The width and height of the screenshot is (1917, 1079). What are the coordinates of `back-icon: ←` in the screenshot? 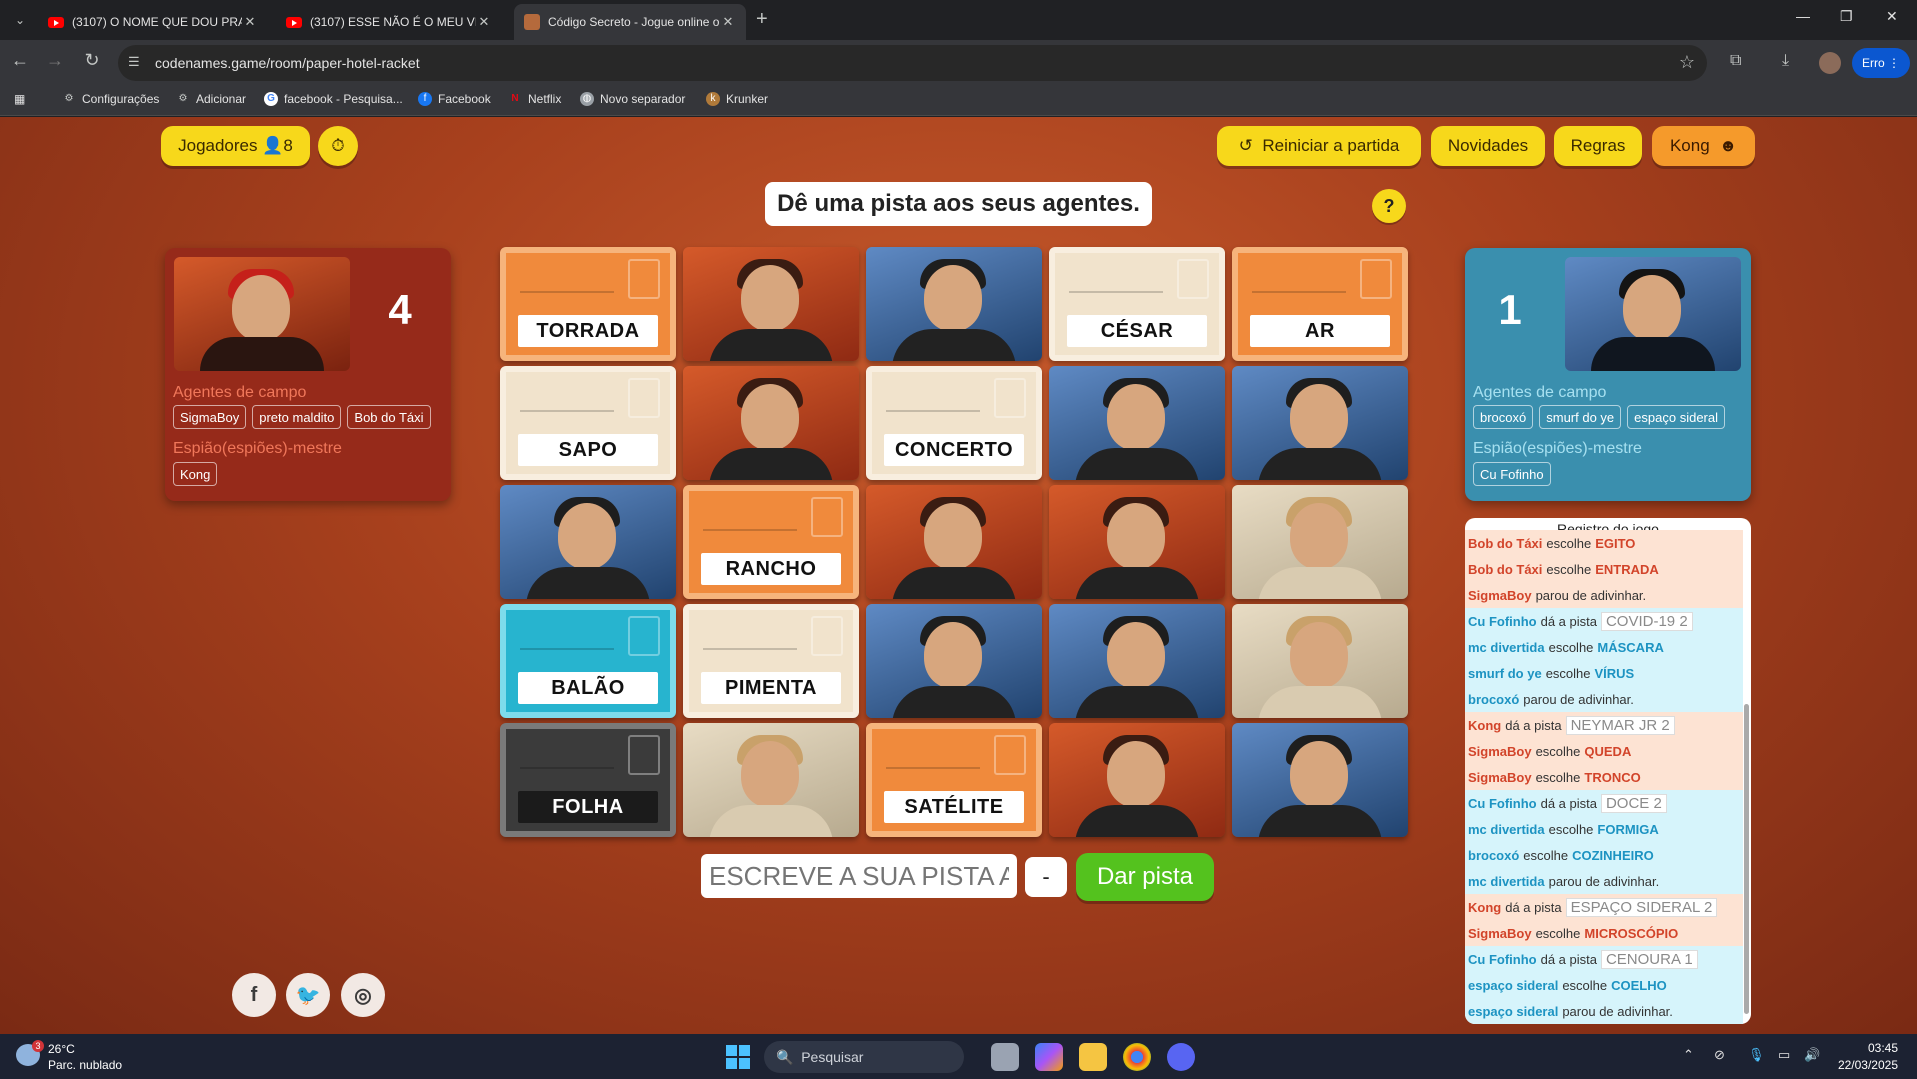 It's located at (20, 60).